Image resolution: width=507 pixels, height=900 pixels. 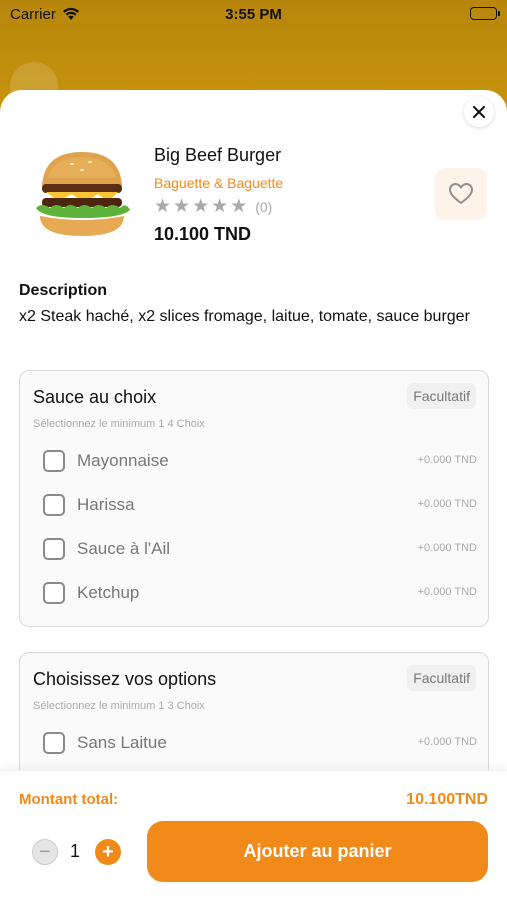 I want to click on increase-quantity-button: +, so click(x=108, y=852).